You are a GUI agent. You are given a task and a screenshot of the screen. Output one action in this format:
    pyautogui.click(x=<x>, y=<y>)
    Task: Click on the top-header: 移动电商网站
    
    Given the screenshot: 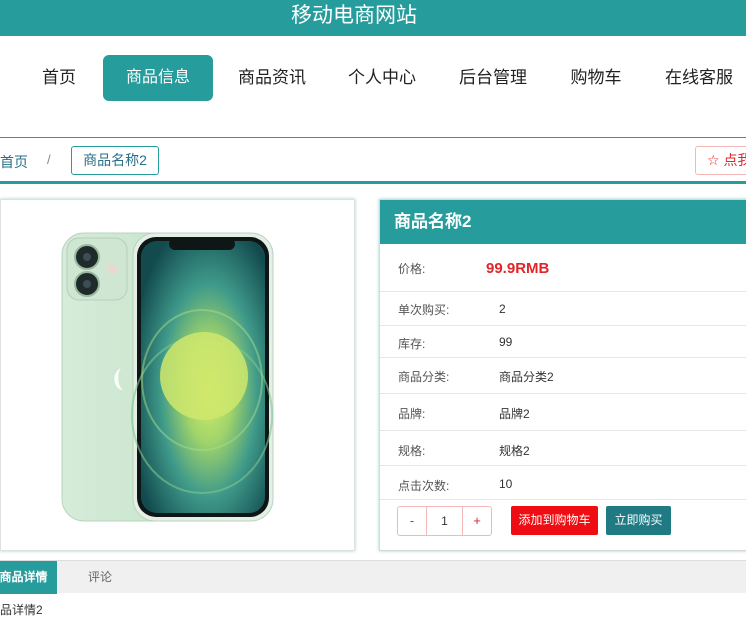 What is the action you would take?
    pyautogui.click(x=373, y=18)
    